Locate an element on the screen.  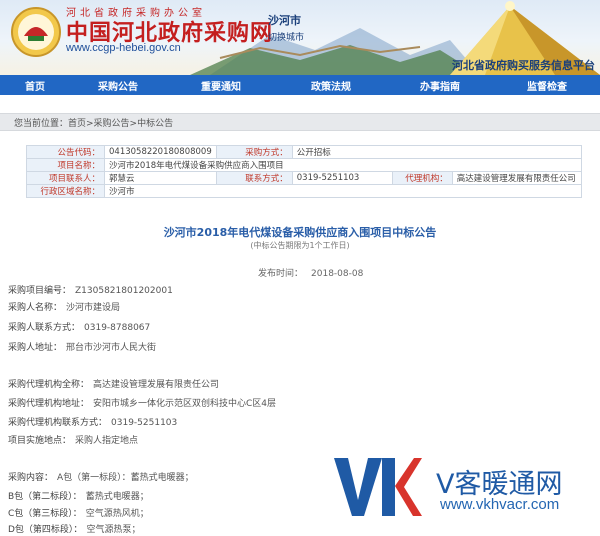
project-name: 沙河市2018年电代煤设备采购供应商入围项目 is located at coordinates (343, 165).